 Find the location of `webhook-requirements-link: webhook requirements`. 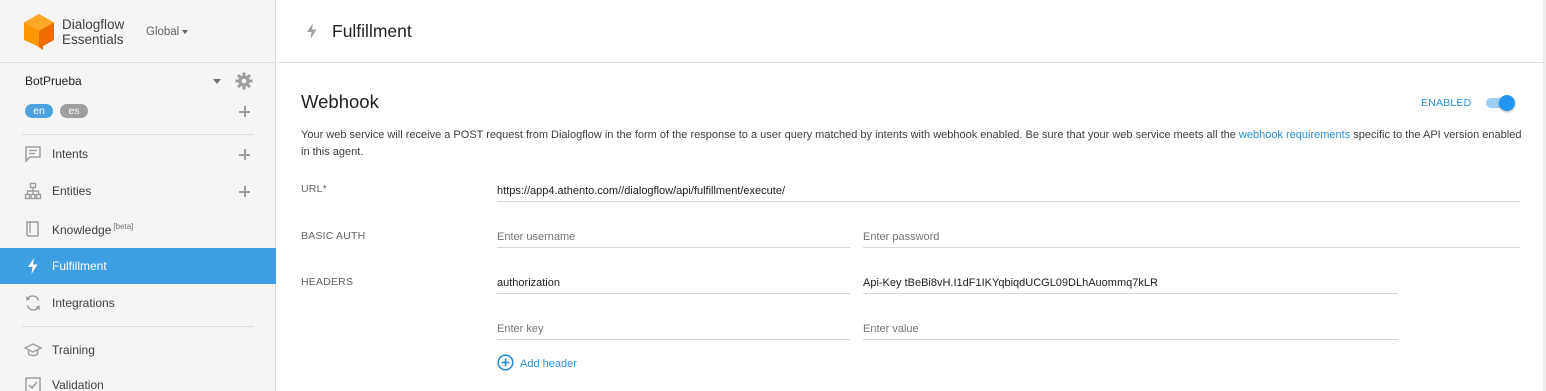

webhook-requirements-link: webhook requirements is located at coordinates (1294, 135).